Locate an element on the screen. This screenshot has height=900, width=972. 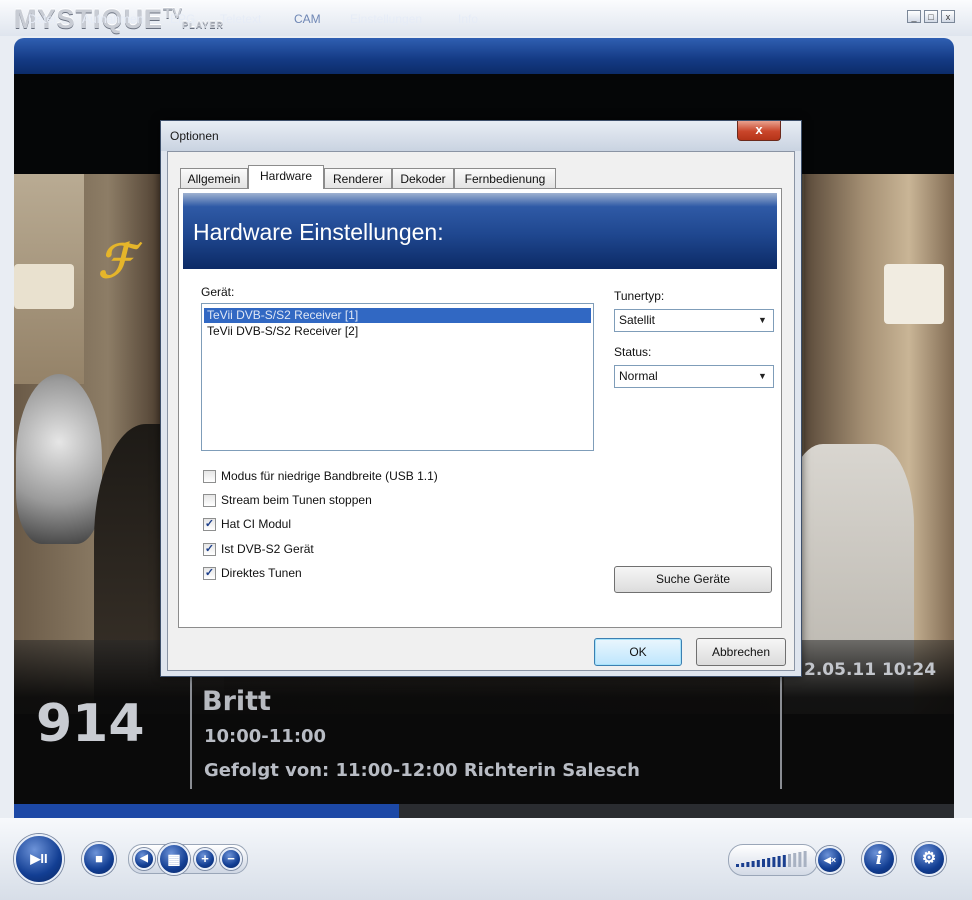
tuner-type-value: Satellit is located at coordinates (637, 320).